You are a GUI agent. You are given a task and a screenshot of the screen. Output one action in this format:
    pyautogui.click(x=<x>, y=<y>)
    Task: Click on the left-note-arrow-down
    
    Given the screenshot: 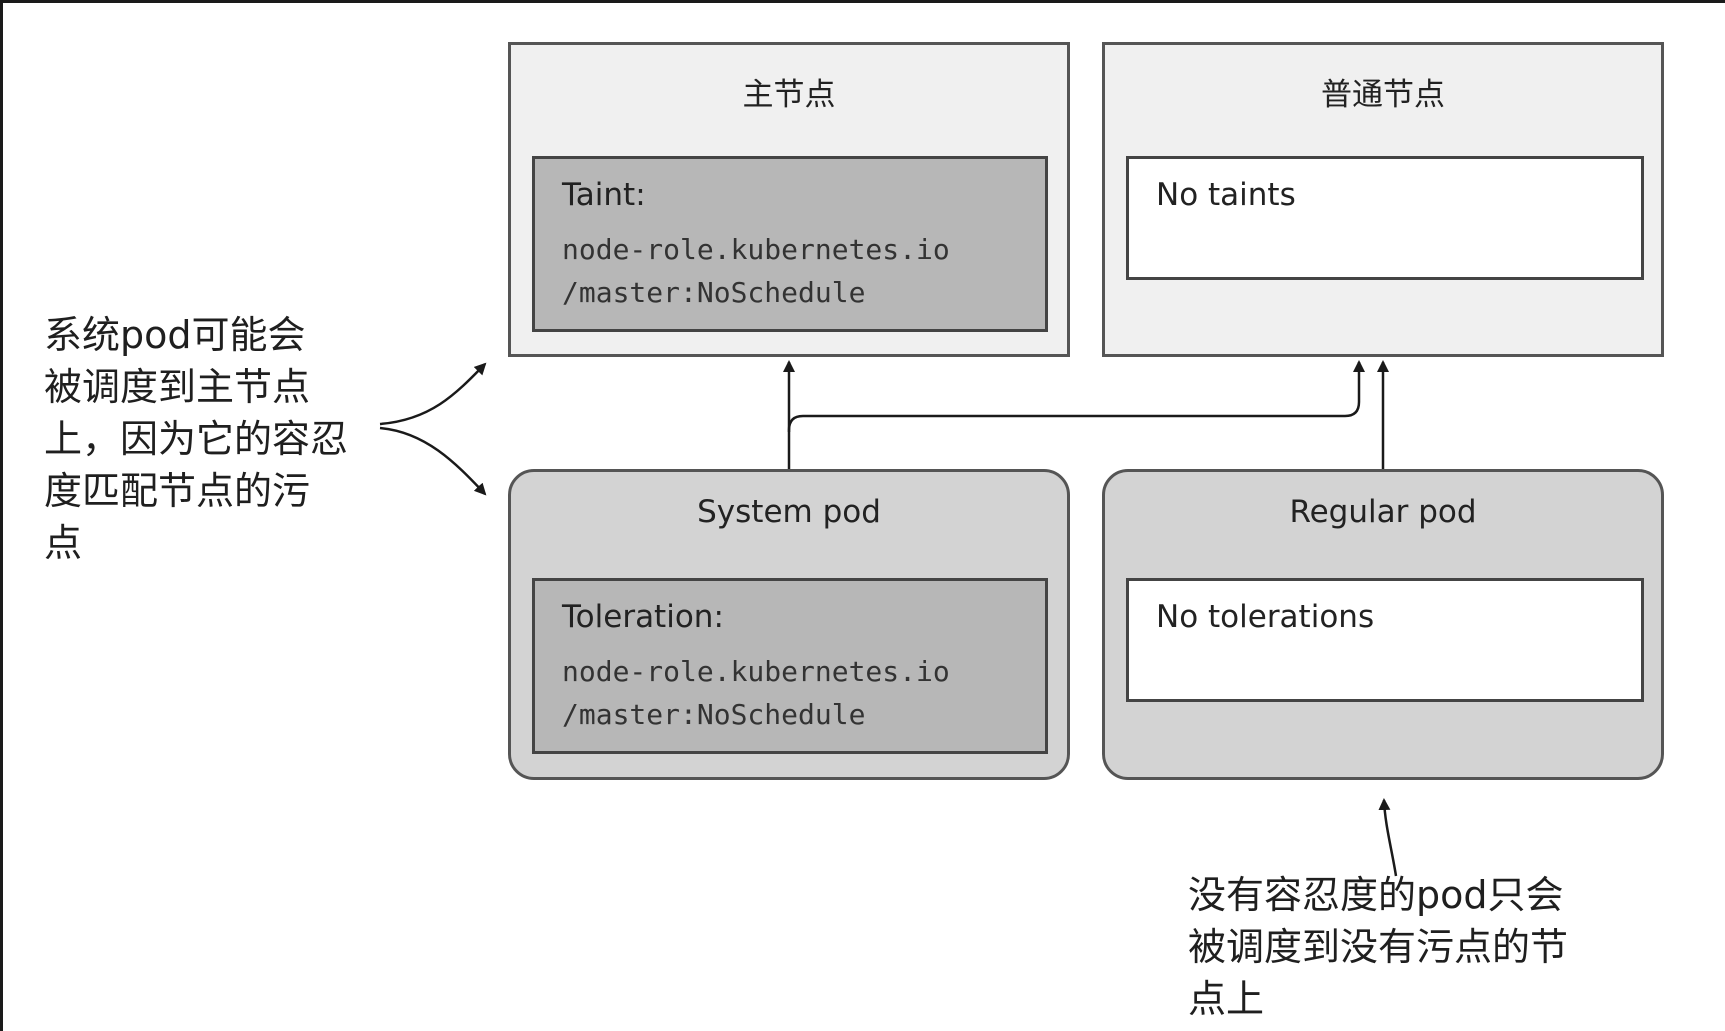 What is the action you would take?
    pyautogui.click(x=433, y=461)
    